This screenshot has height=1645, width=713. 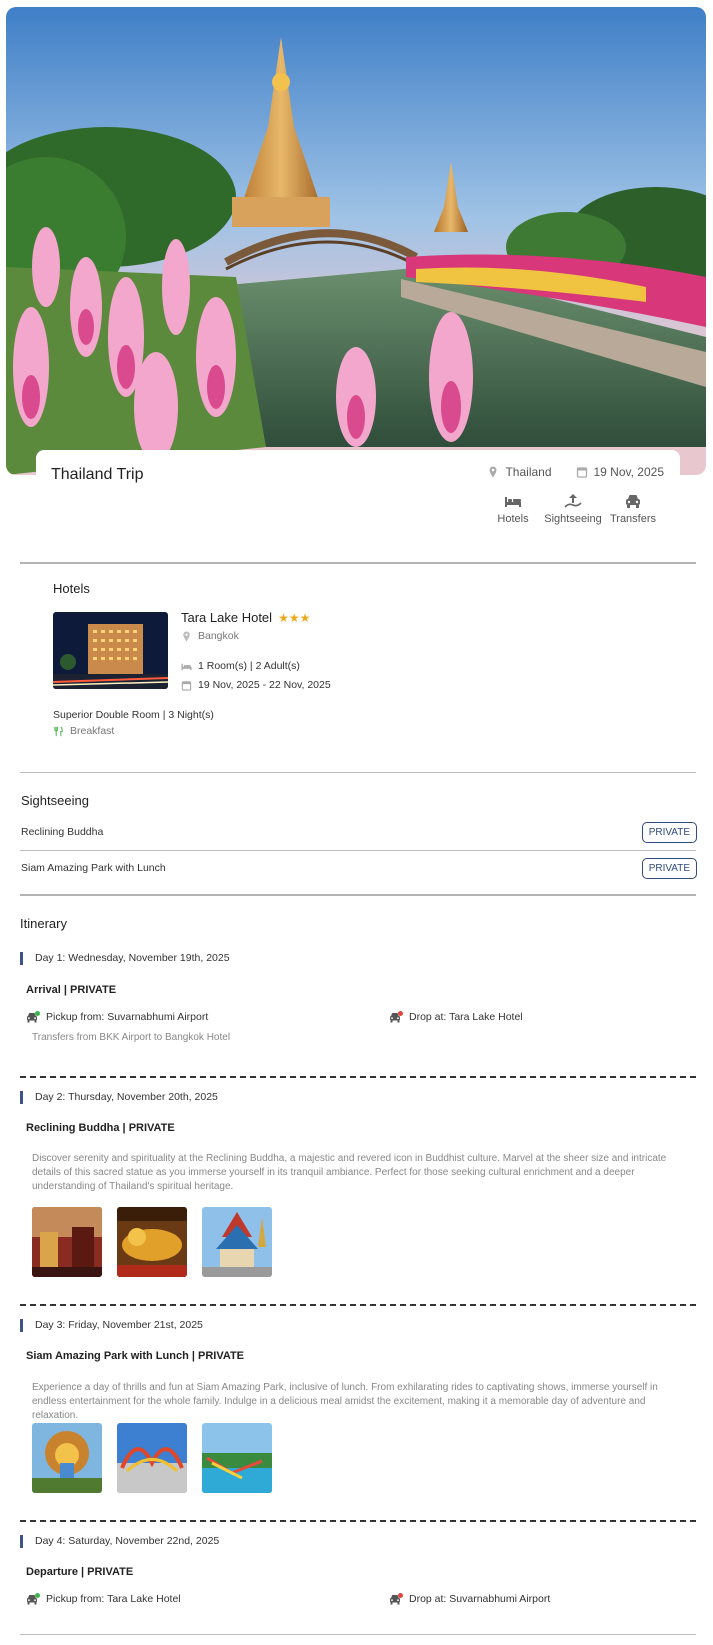 I want to click on hotels-section-title: Hotels, so click(x=71, y=588).